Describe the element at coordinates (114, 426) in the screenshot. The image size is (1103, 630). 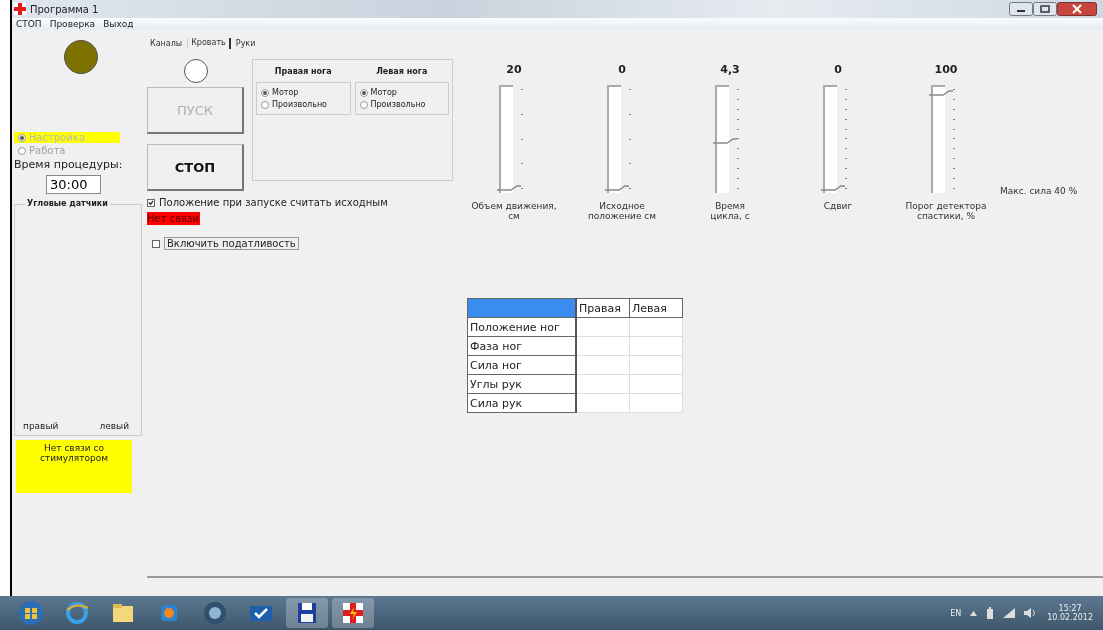
I see `sensor-label: левый` at that location.